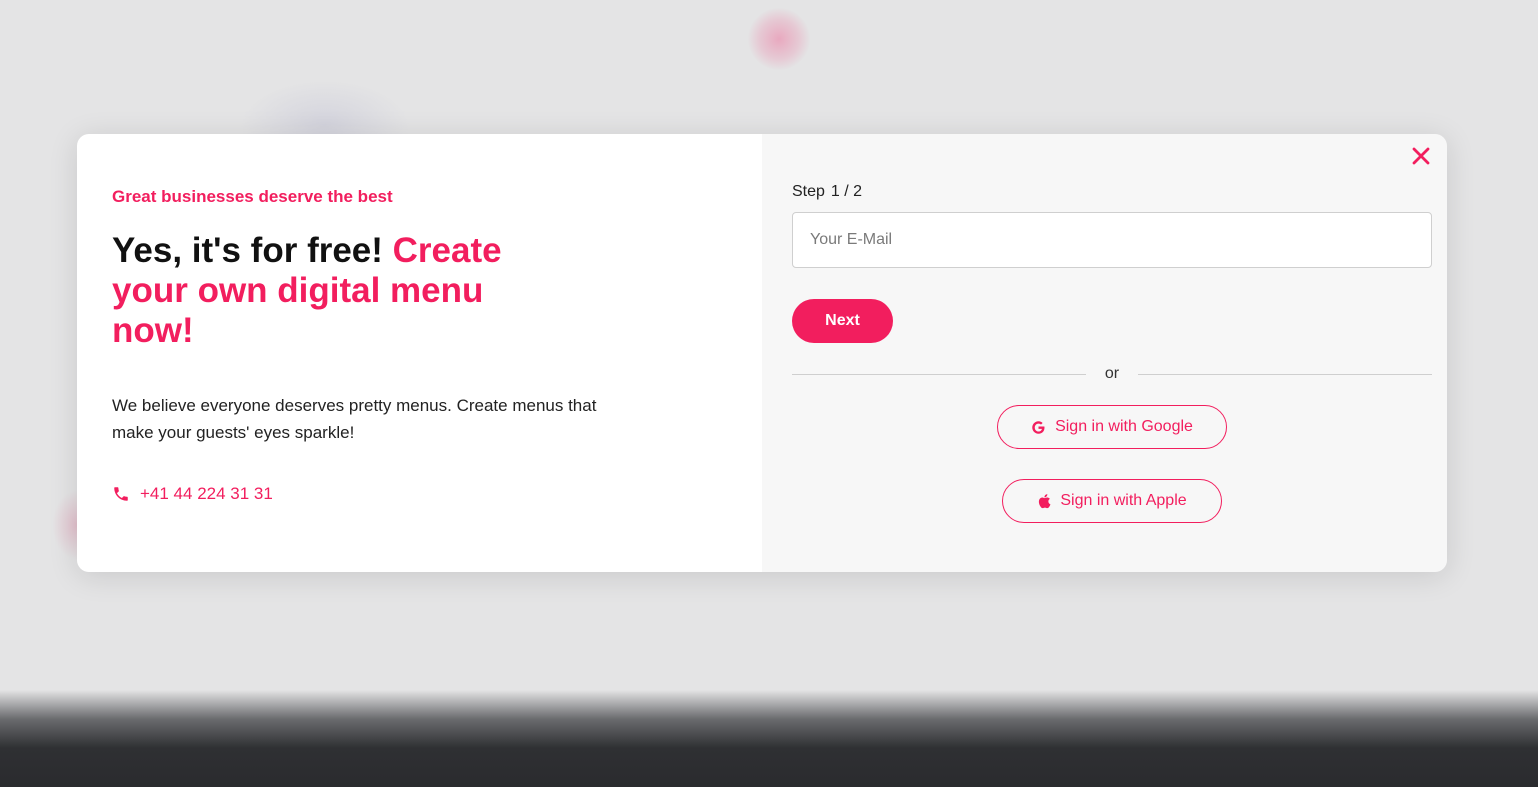 Image resolution: width=1538 pixels, height=787 pixels. I want to click on google-signin-button: Sign in with Google, so click(1112, 427).